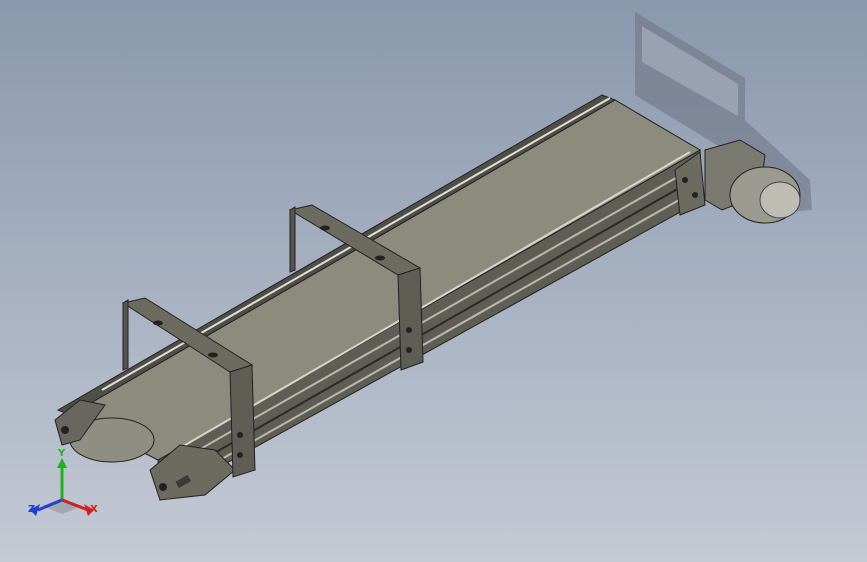 This screenshot has width=867, height=562. I want to click on x-axis-label: X, so click(94, 509).